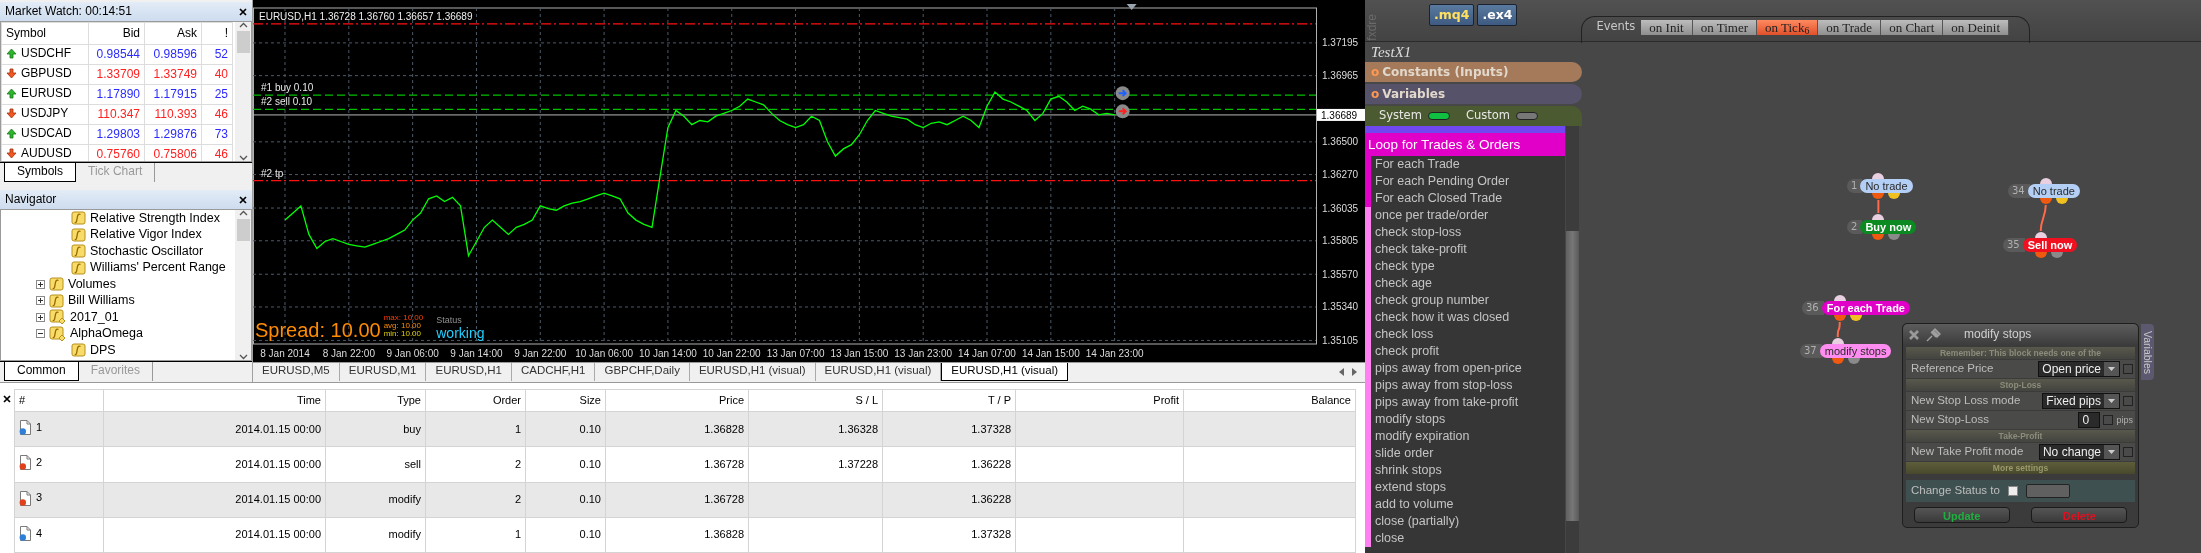 This screenshot has width=2201, height=553. Describe the element at coordinates (1976, 27) in the screenshot. I see `tab: on Deinit` at that location.